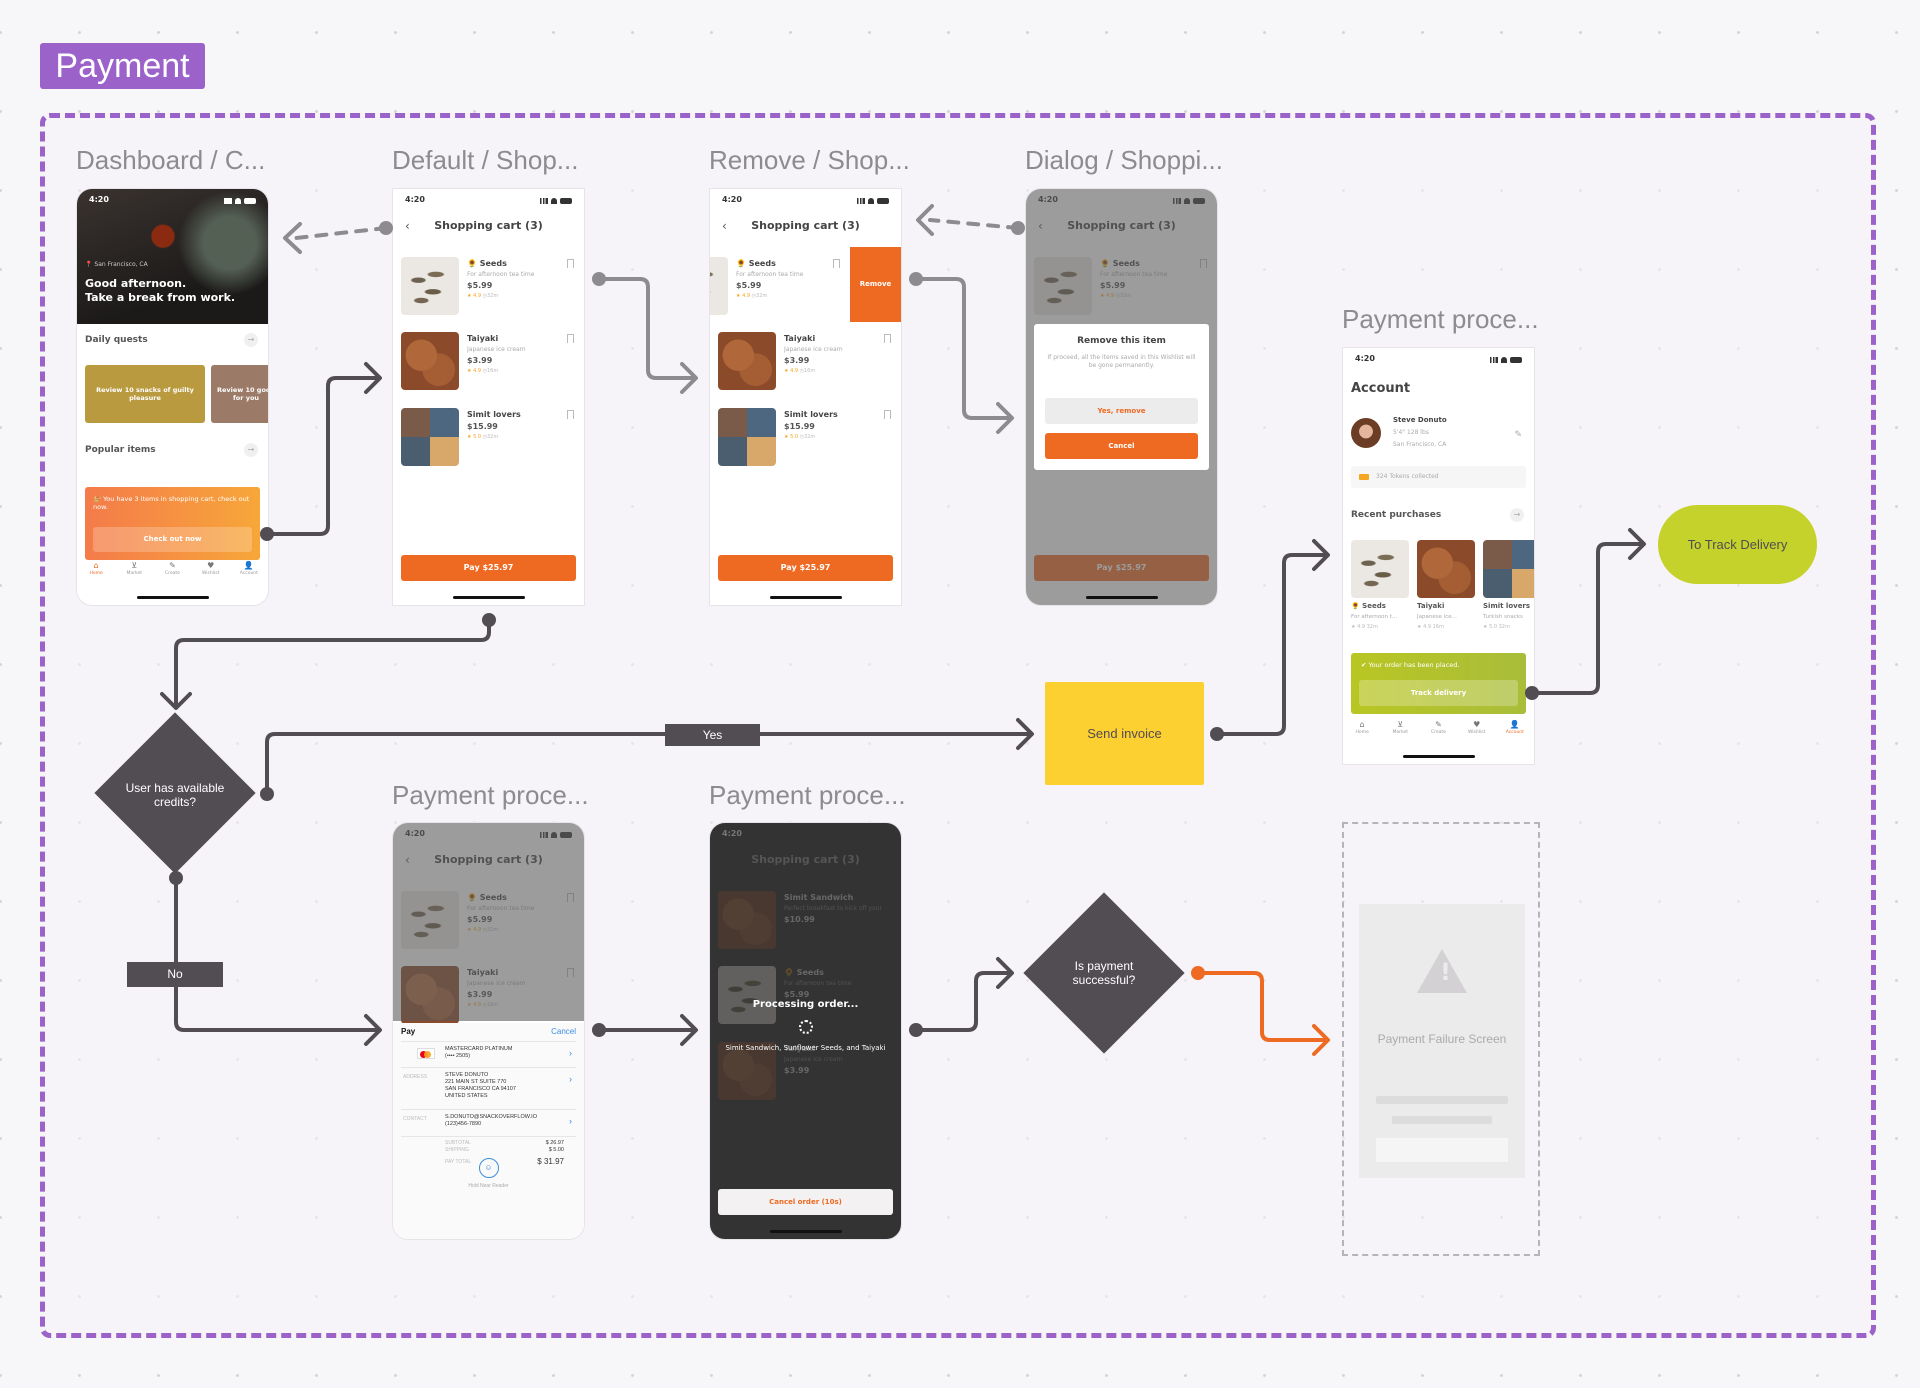  I want to click on person-icon: 👤, so click(248, 565).